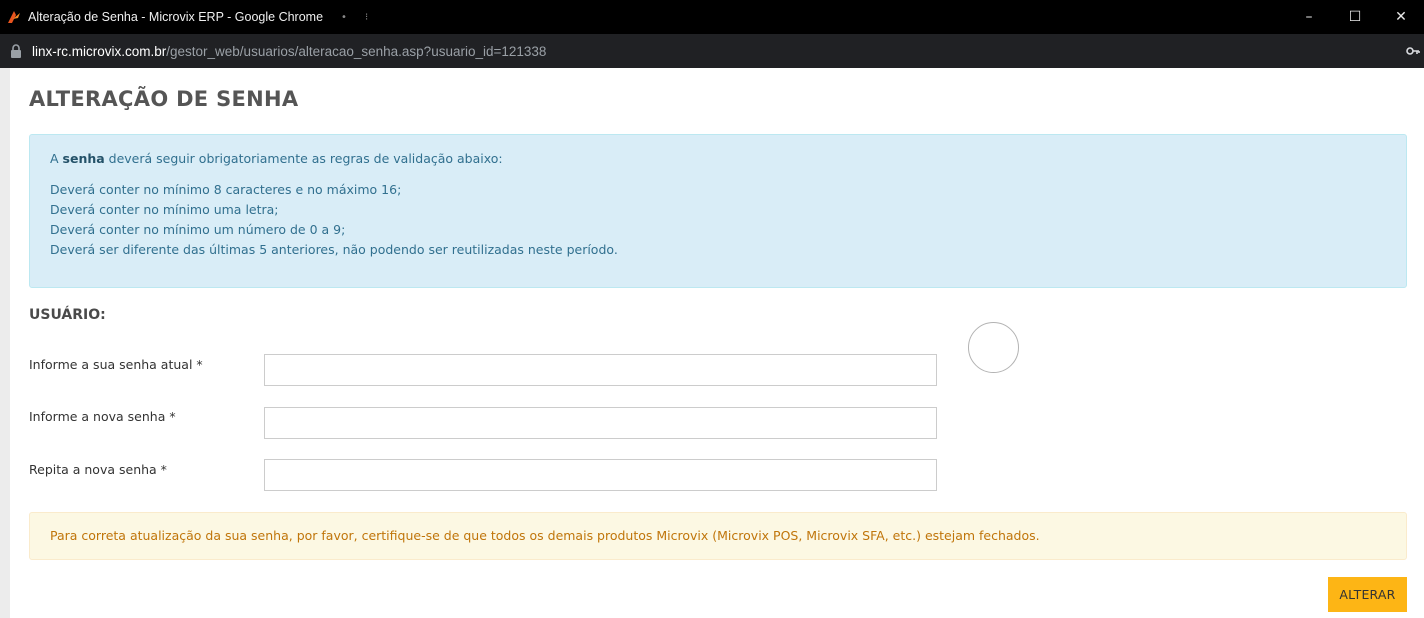 This screenshot has width=1424, height=618. Describe the element at coordinates (56, 158) in the screenshot. I see `intro-prefix: A` at that location.